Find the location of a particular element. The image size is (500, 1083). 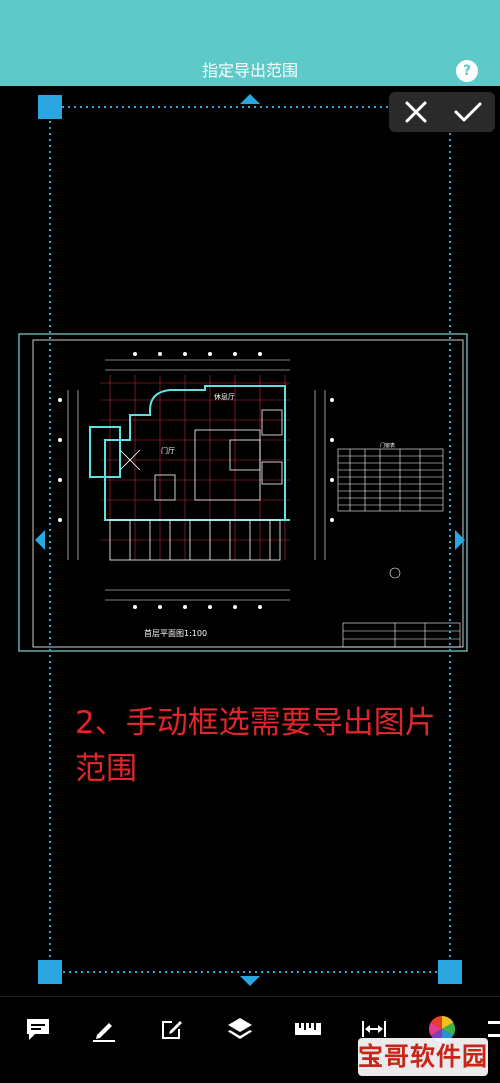

edge-handle-left is located at coordinates (40, 540).